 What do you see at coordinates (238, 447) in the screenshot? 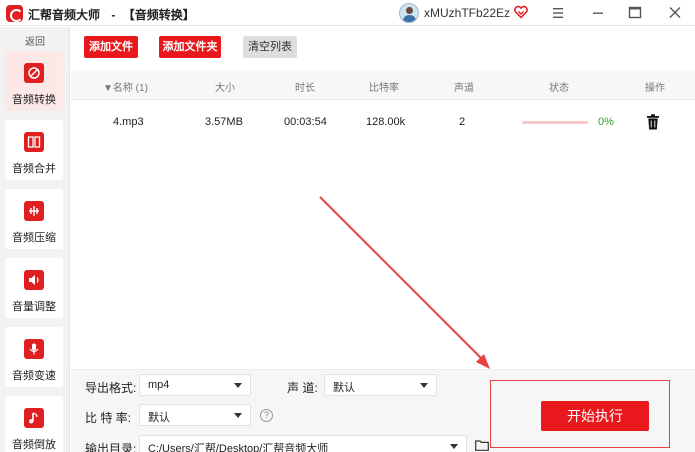
I see `output-dir-value: C:/Users/汇帮/Desktop/汇帮音频大师` at bounding box center [238, 447].